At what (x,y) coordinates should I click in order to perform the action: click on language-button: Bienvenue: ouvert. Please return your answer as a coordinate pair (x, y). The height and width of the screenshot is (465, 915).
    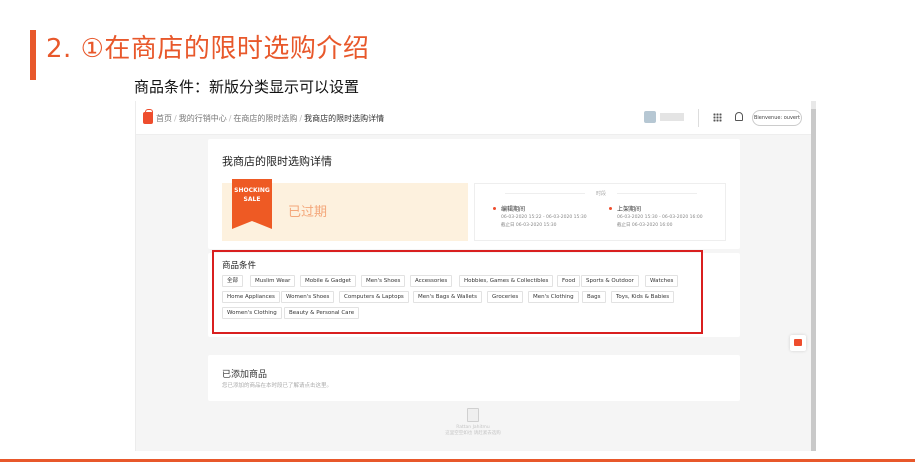
    Looking at the image, I should click on (777, 118).